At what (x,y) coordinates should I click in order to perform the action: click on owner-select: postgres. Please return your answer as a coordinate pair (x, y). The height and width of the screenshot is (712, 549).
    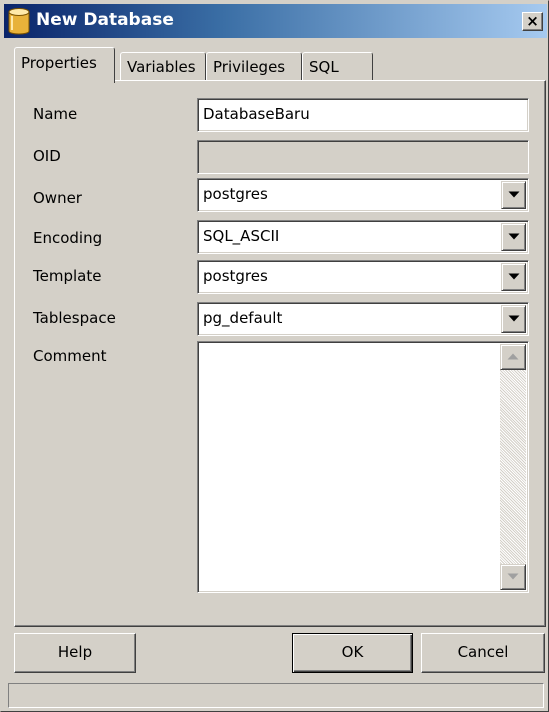
    Looking at the image, I should click on (363, 195).